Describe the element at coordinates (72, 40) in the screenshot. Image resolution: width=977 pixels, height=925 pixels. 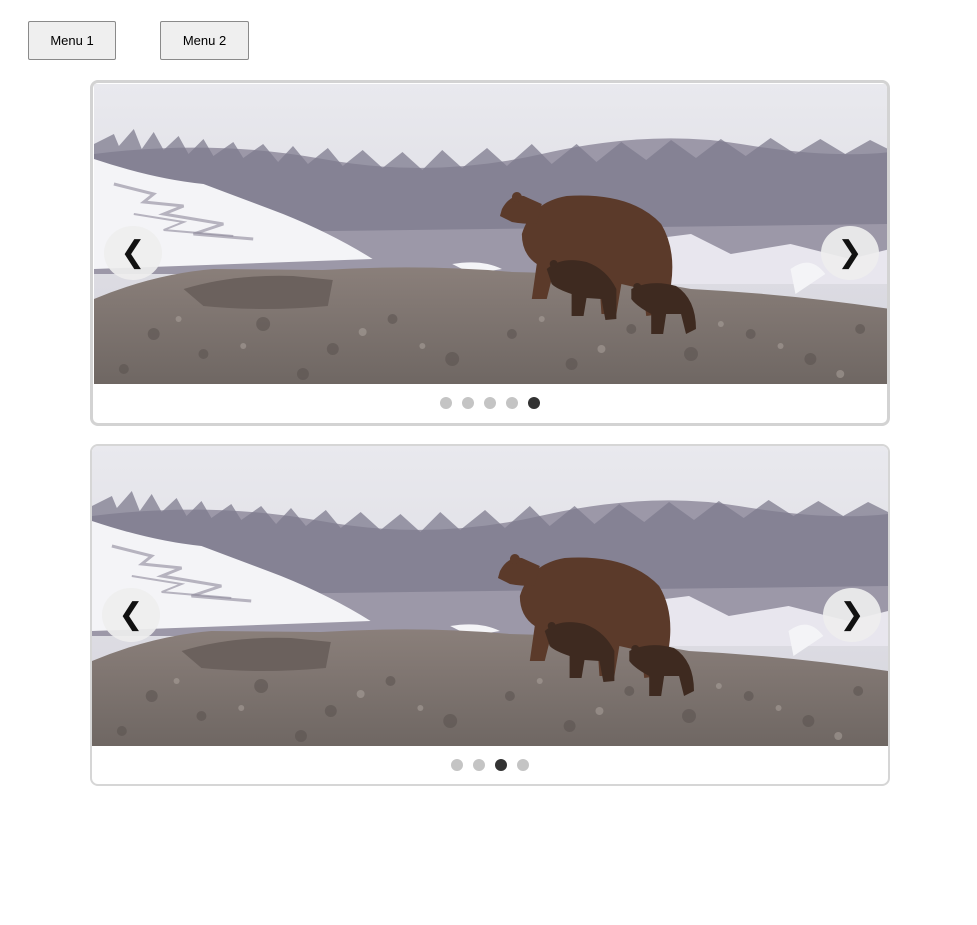
I see `menu-1-button: Menu 1` at that location.